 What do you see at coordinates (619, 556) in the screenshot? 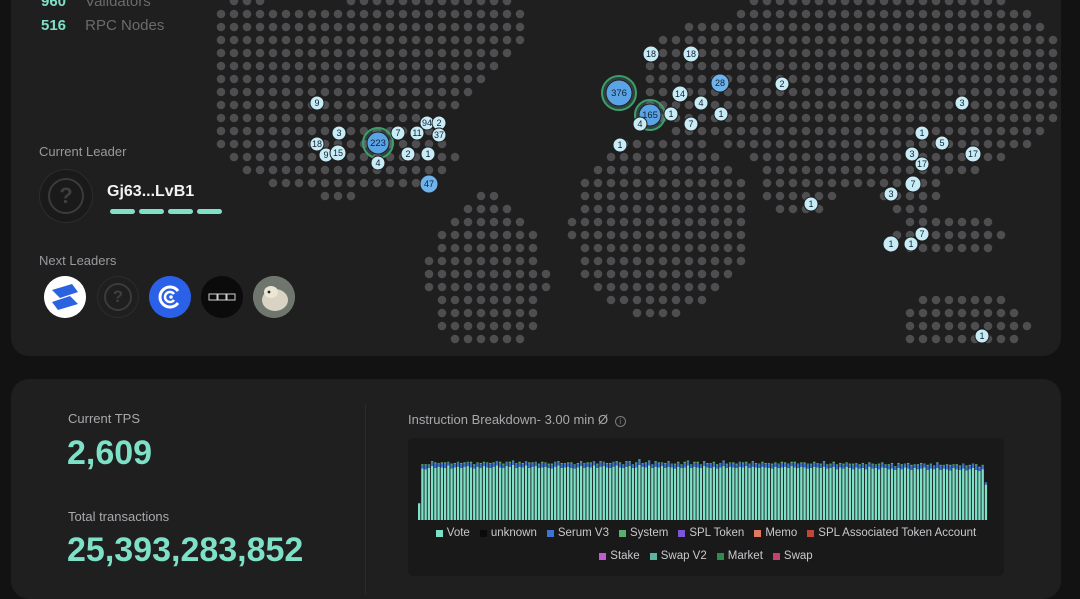
I see `legend-item: Stake` at bounding box center [619, 556].